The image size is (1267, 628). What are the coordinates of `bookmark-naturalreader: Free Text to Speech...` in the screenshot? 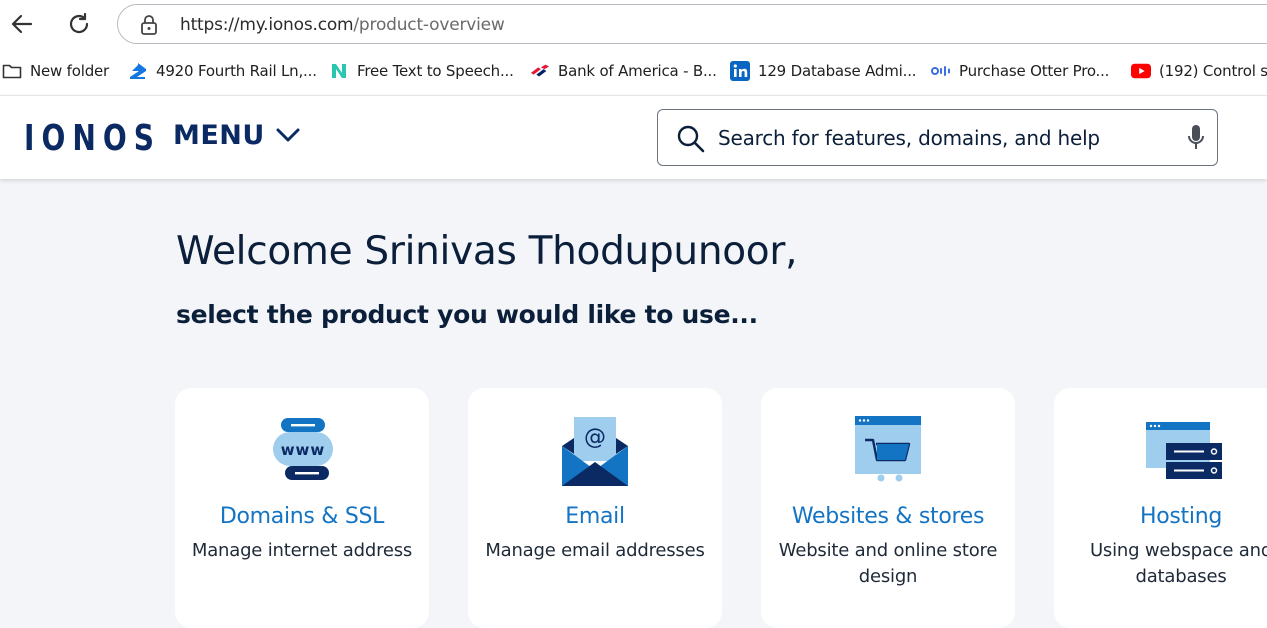 It's located at (421, 71).